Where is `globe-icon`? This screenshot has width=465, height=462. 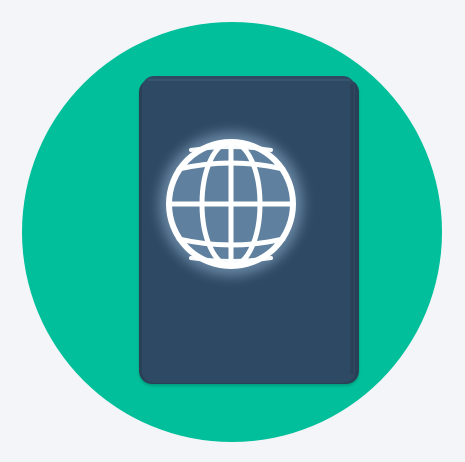
globe-icon is located at coordinates (231, 204).